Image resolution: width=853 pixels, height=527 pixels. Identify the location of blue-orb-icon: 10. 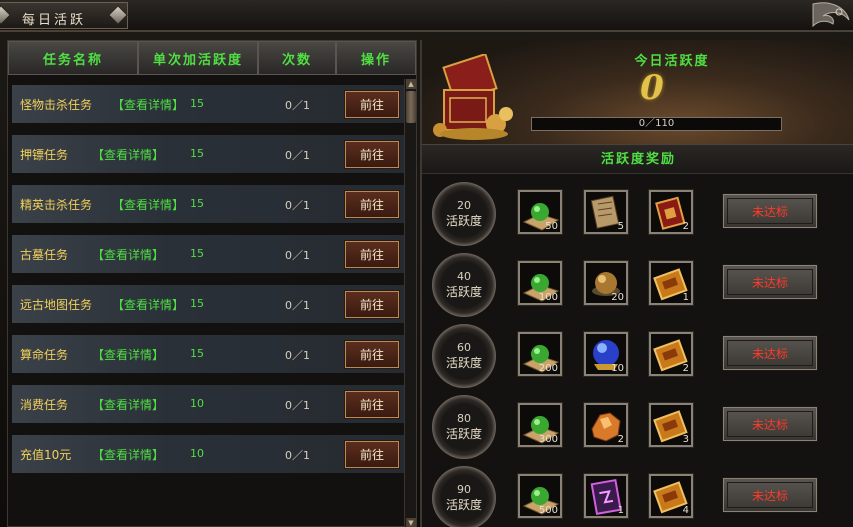
(606, 354).